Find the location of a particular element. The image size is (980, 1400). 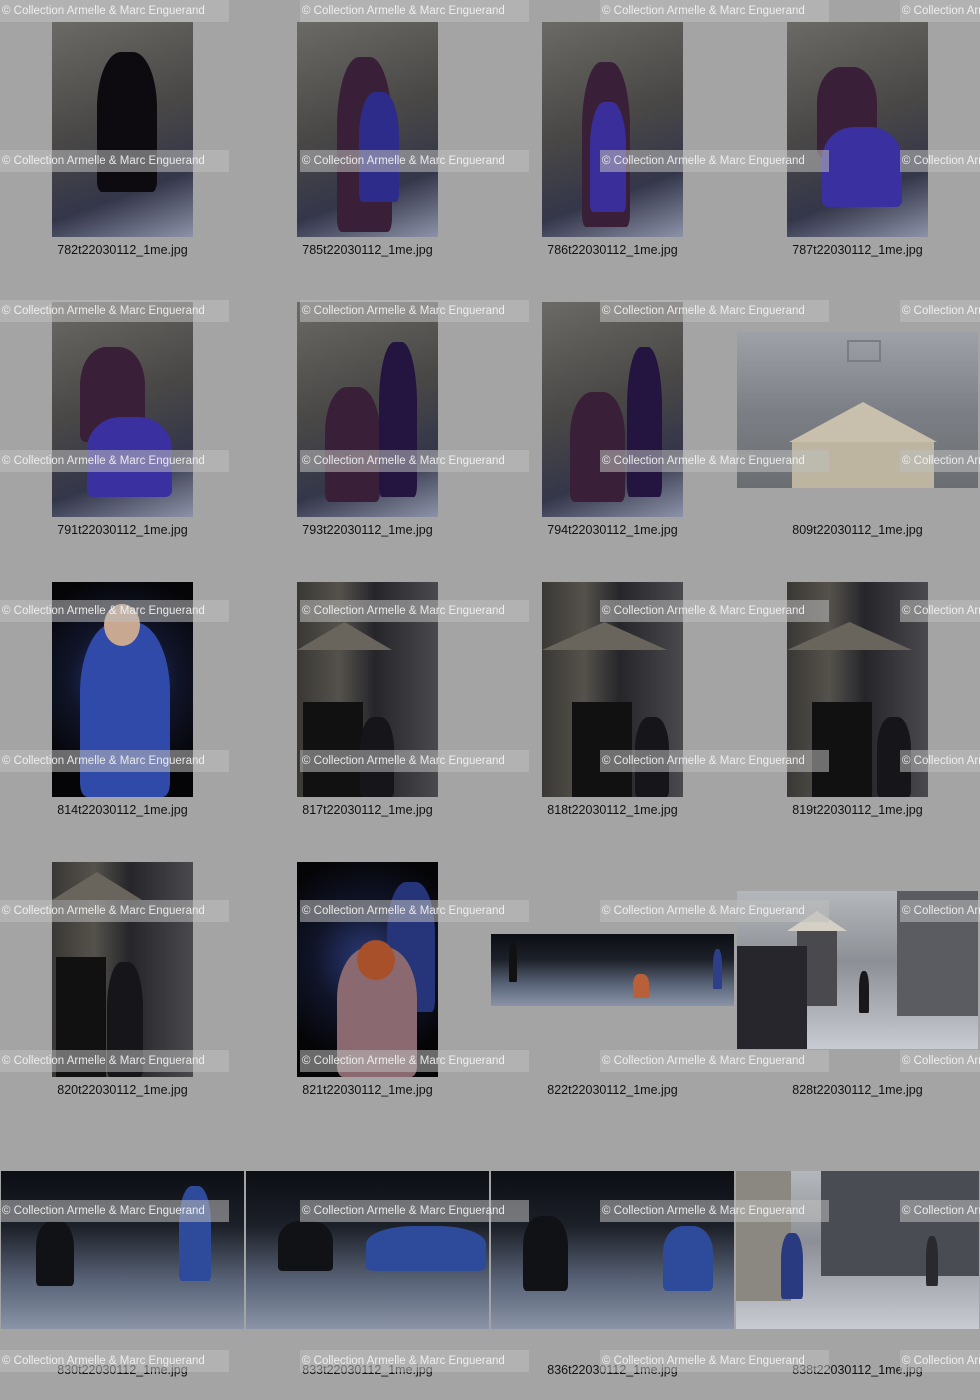

photo-tile: 794t22030112_1me.jpg is located at coordinates (612, 420).